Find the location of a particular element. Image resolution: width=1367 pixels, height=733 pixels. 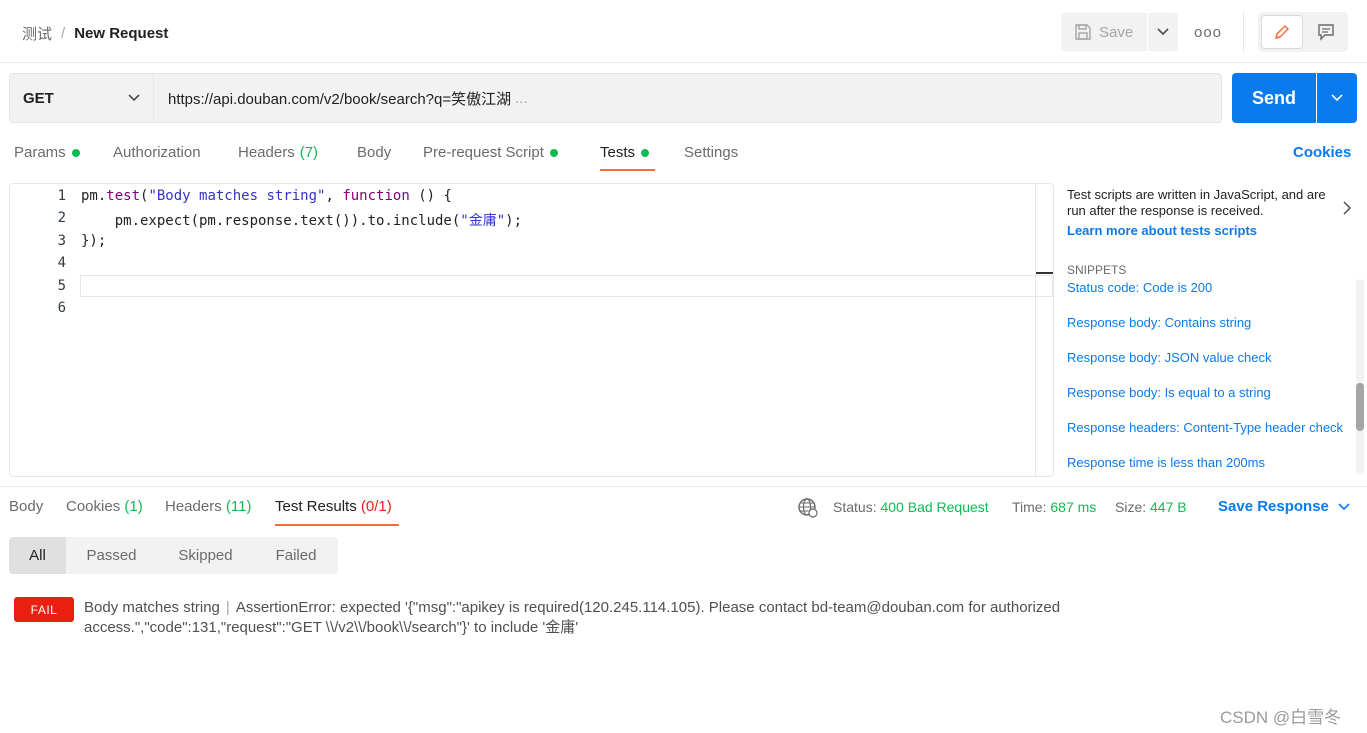

scroll-marker is located at coordinates (1044, 273).